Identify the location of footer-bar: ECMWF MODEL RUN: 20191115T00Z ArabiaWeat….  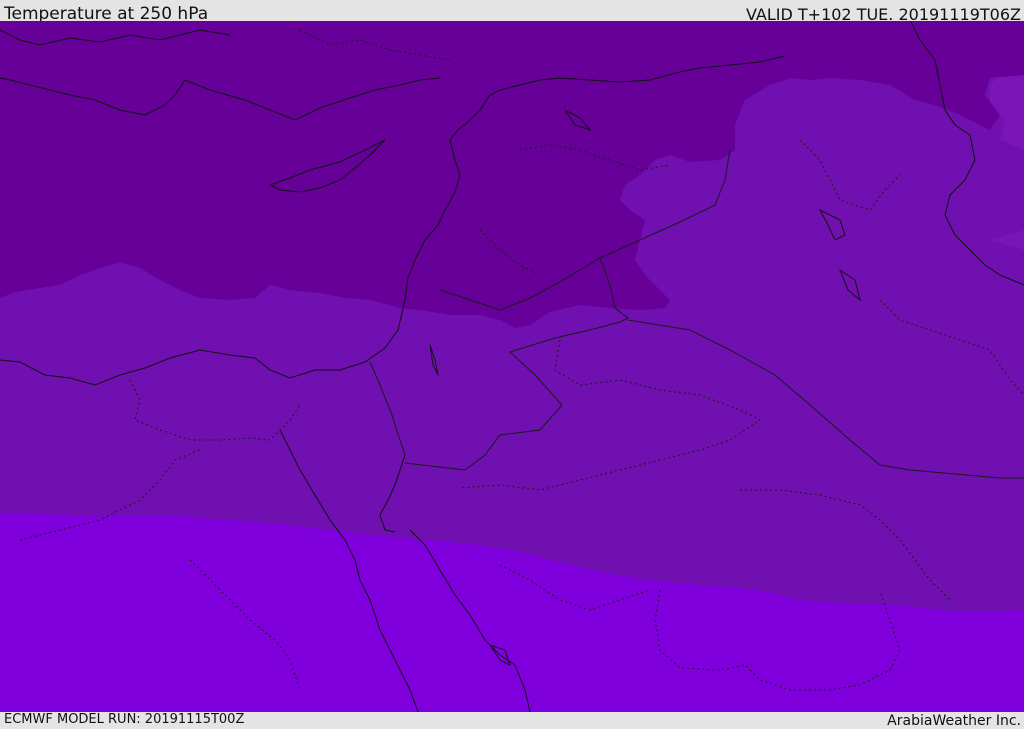
(512, 720).